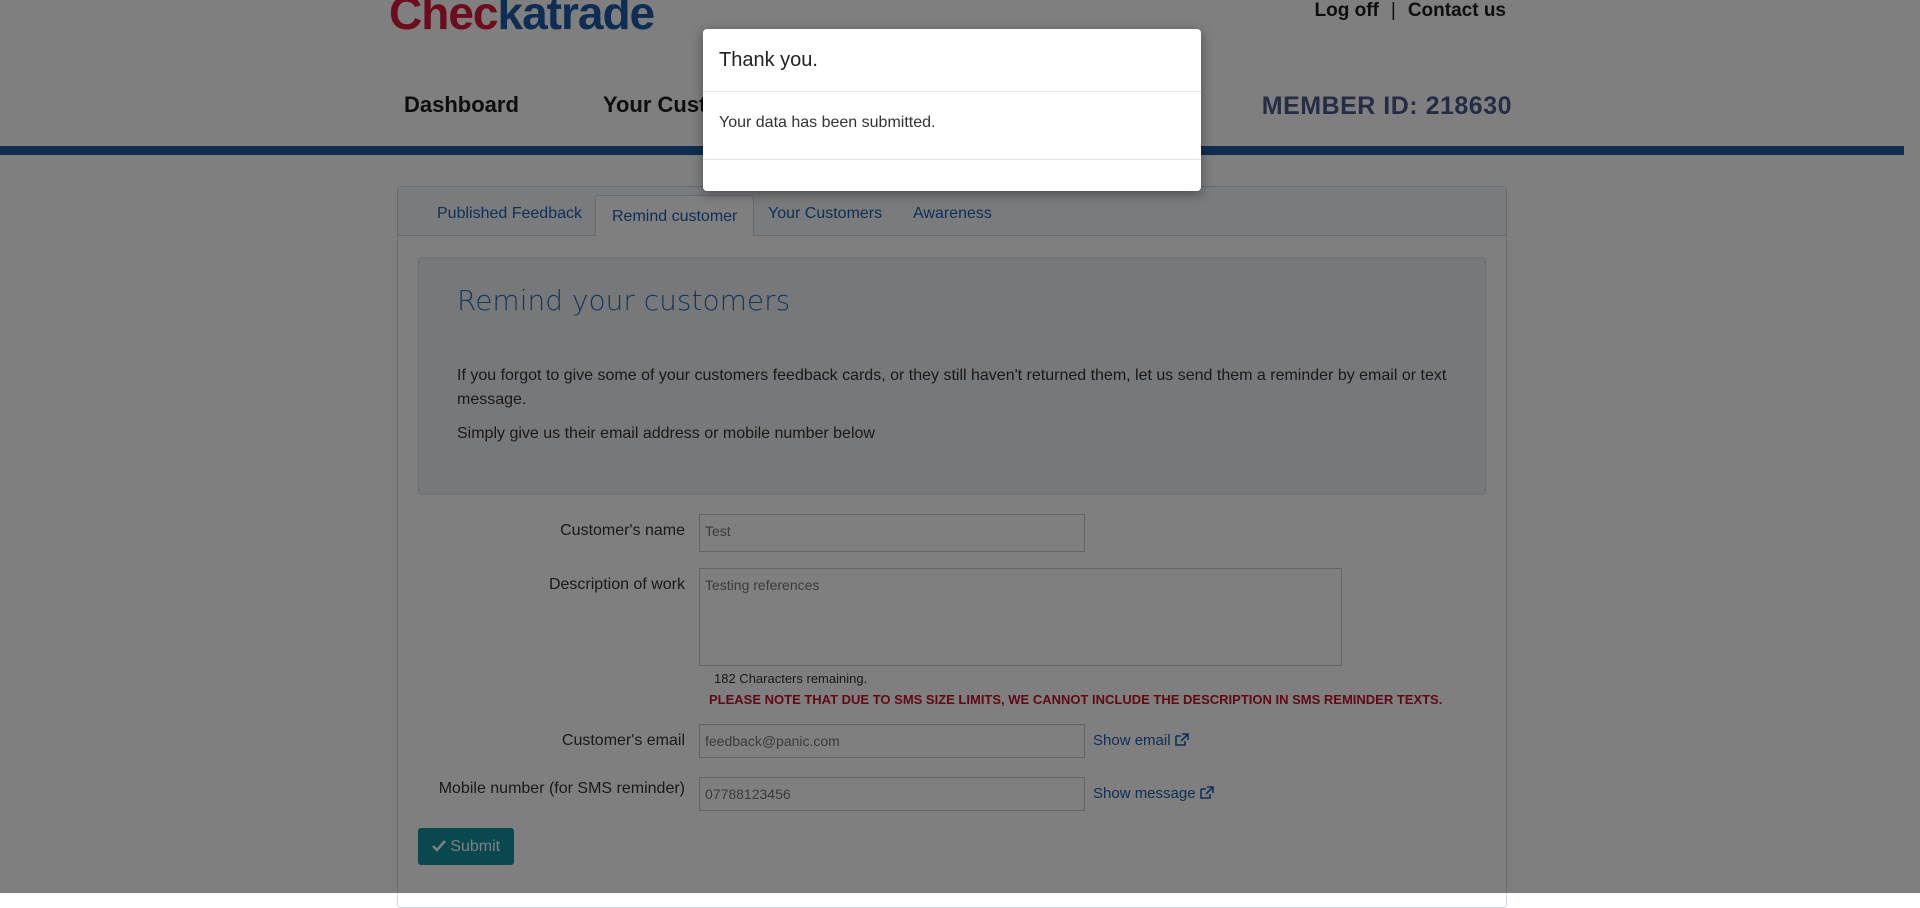  What do you see at coordinates (952, 60) in the screenshot?
I see `modal-header: Thank you.` at bounding box center [952, 60].